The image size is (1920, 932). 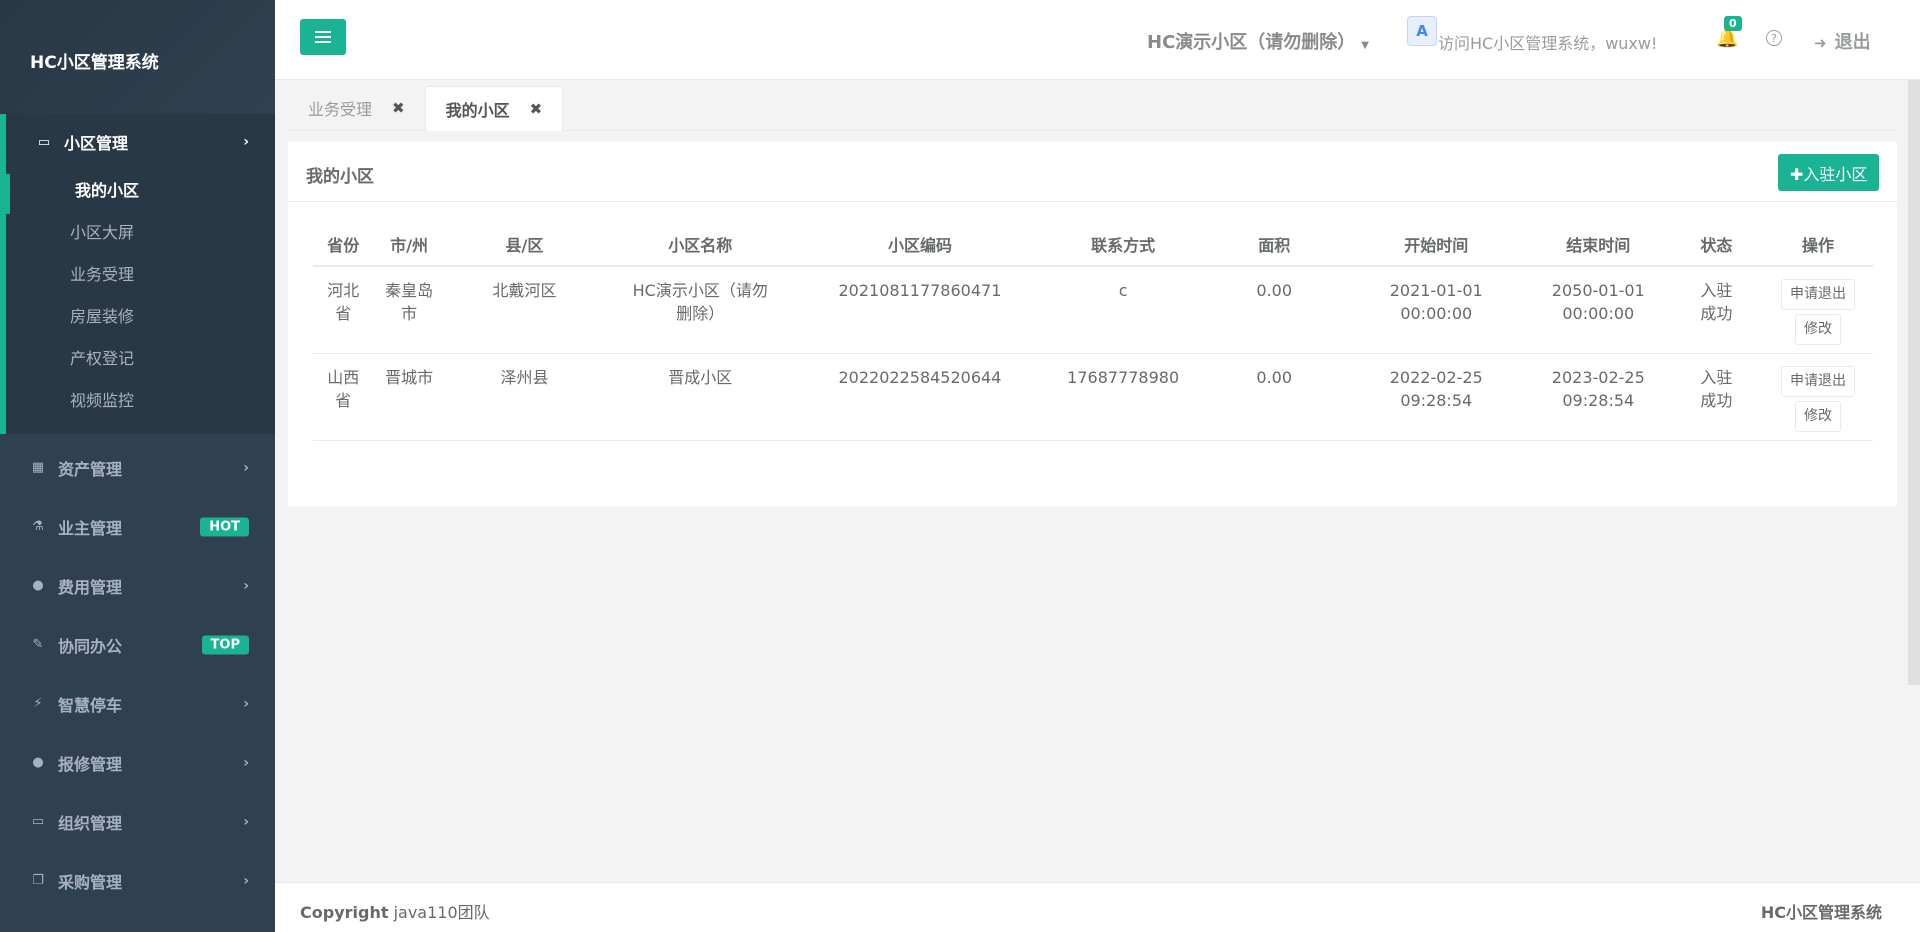 I want to click on column-header: 小区编码, so click(x=920, y=244).